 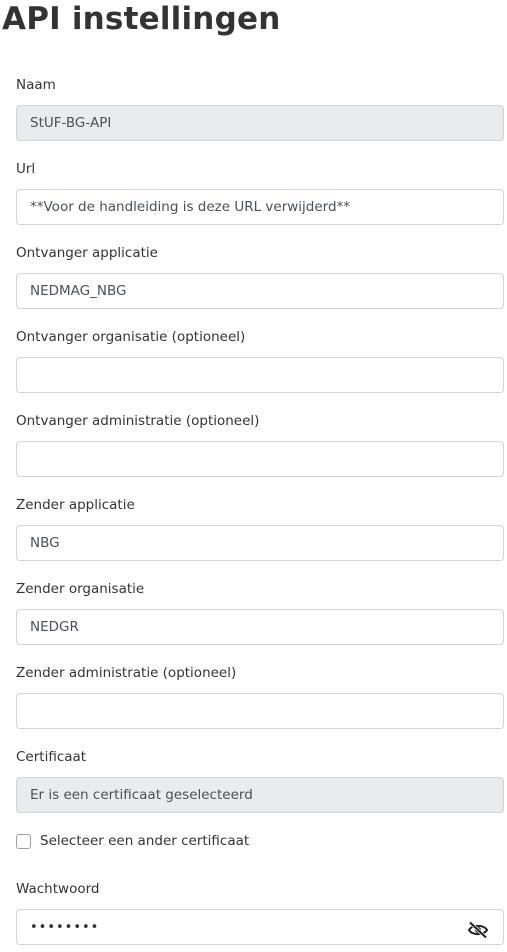 What do you see at coordinates (260, 123) in the screenshot?
I see `naam-field: StUF-BG-API` at bounding box center [260, 123].